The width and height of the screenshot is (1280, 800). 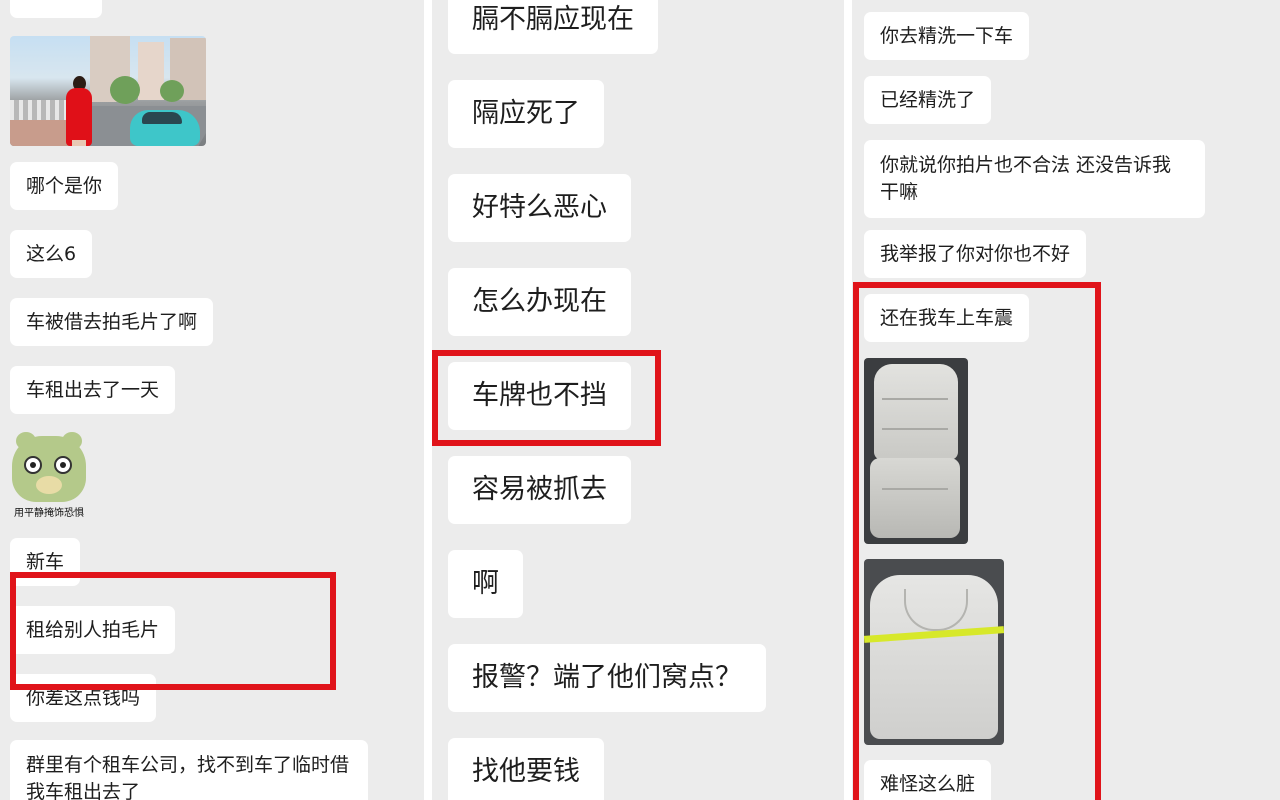 I want to click on message-bubble: 好特么恶心, so click(x=539, y=208).